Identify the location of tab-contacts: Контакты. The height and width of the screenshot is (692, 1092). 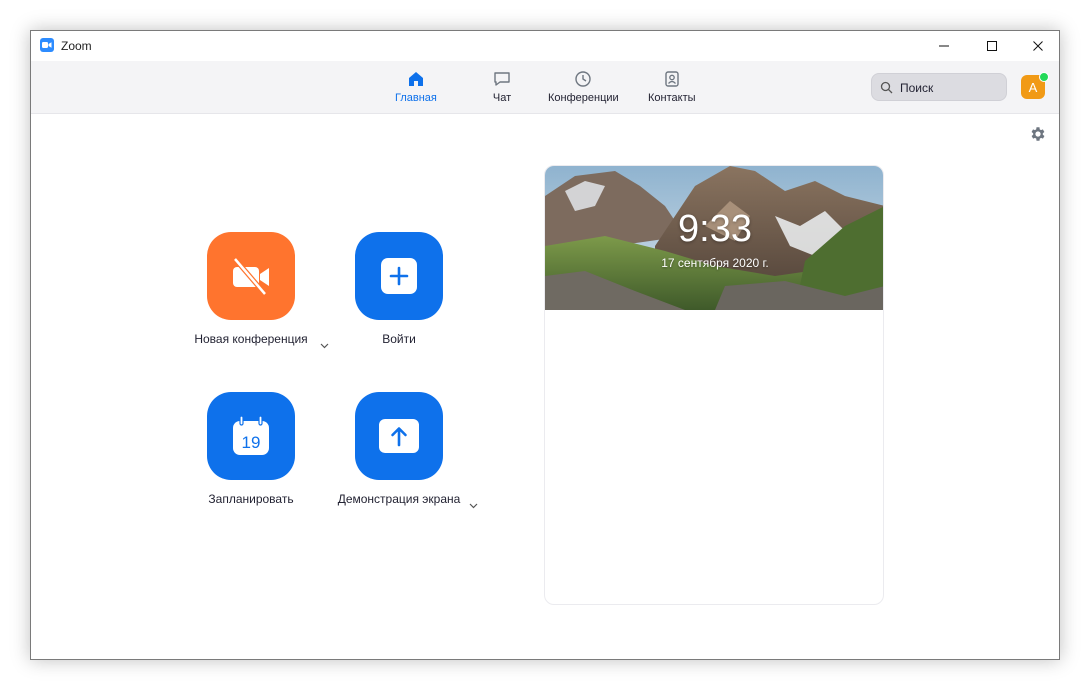
(672, 86).